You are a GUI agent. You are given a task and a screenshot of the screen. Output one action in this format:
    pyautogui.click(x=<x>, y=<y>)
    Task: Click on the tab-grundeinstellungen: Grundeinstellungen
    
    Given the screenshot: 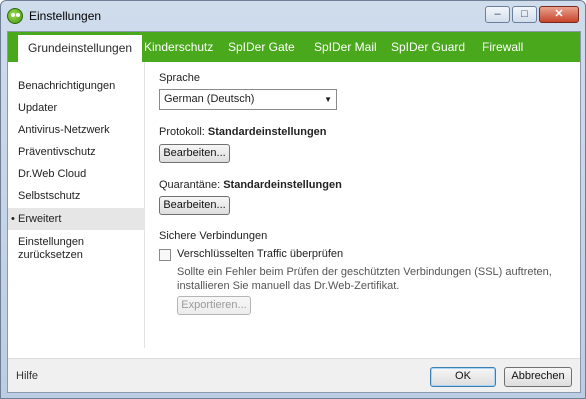 What is the action you would take?
    pyautogui.click(x=80, y=48)
    